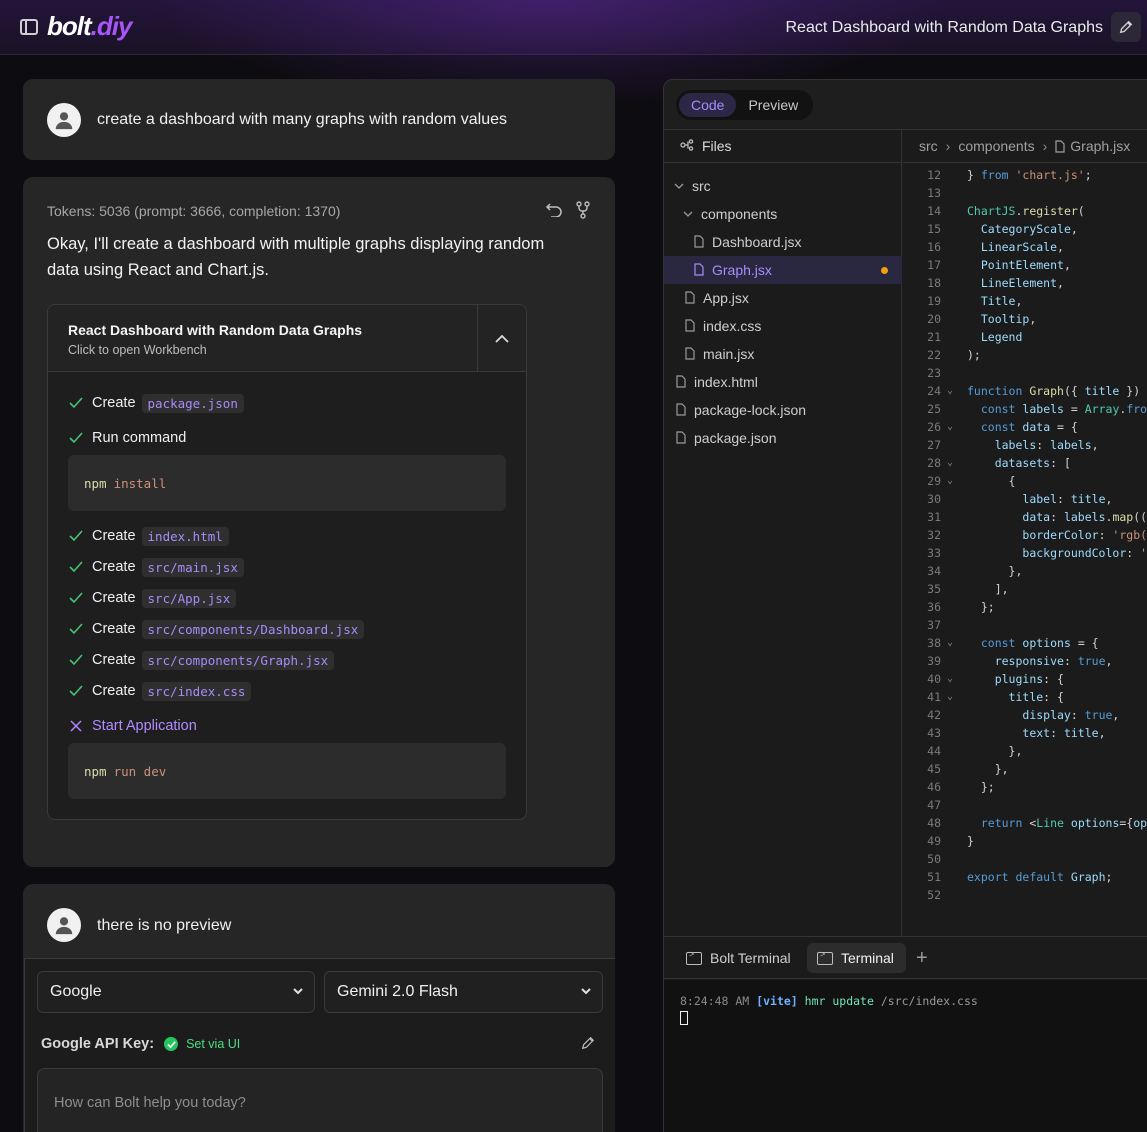 Image resolution: width=1147 pixels, height=1132 pixels. What do you see at coordinates (1025, 859) in the screenshot?
I see `code-line: 50` at bounding box center [1025, 859].